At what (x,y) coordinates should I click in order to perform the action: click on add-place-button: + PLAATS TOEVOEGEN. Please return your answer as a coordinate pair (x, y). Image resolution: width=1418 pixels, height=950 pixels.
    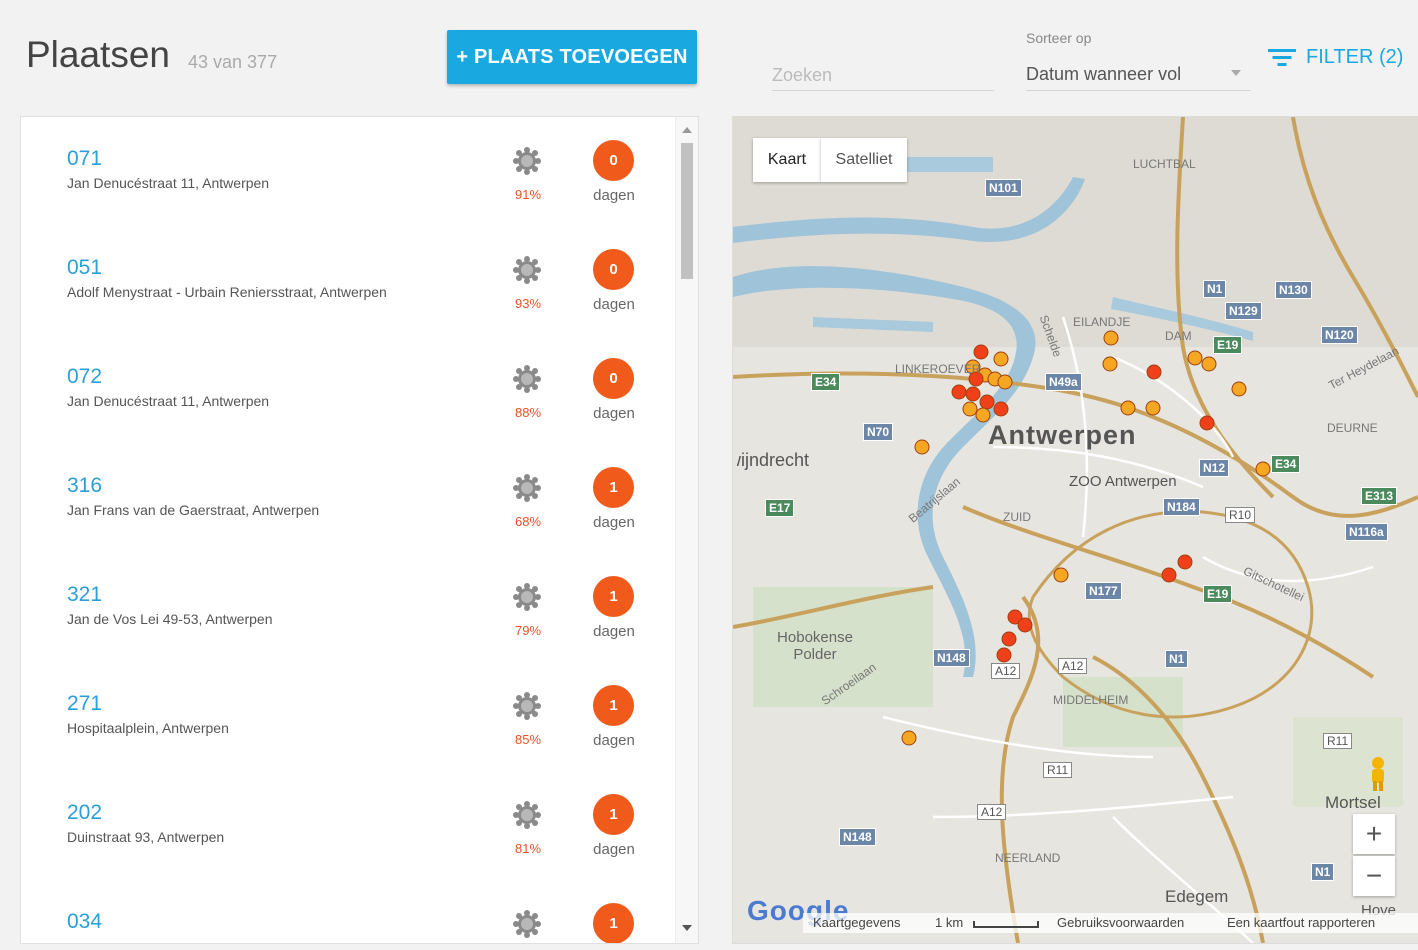
    Looking at the image, I should click on (572, 57).